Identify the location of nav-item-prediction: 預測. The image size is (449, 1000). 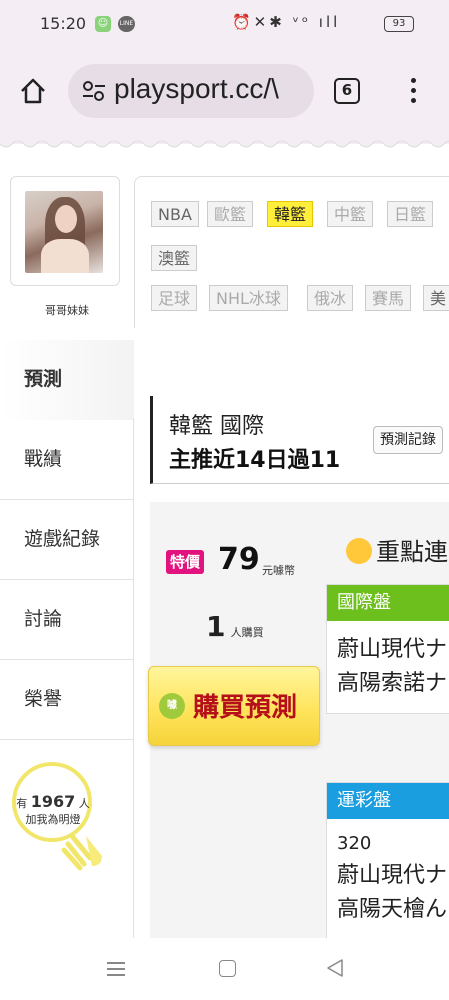
(67, 380).